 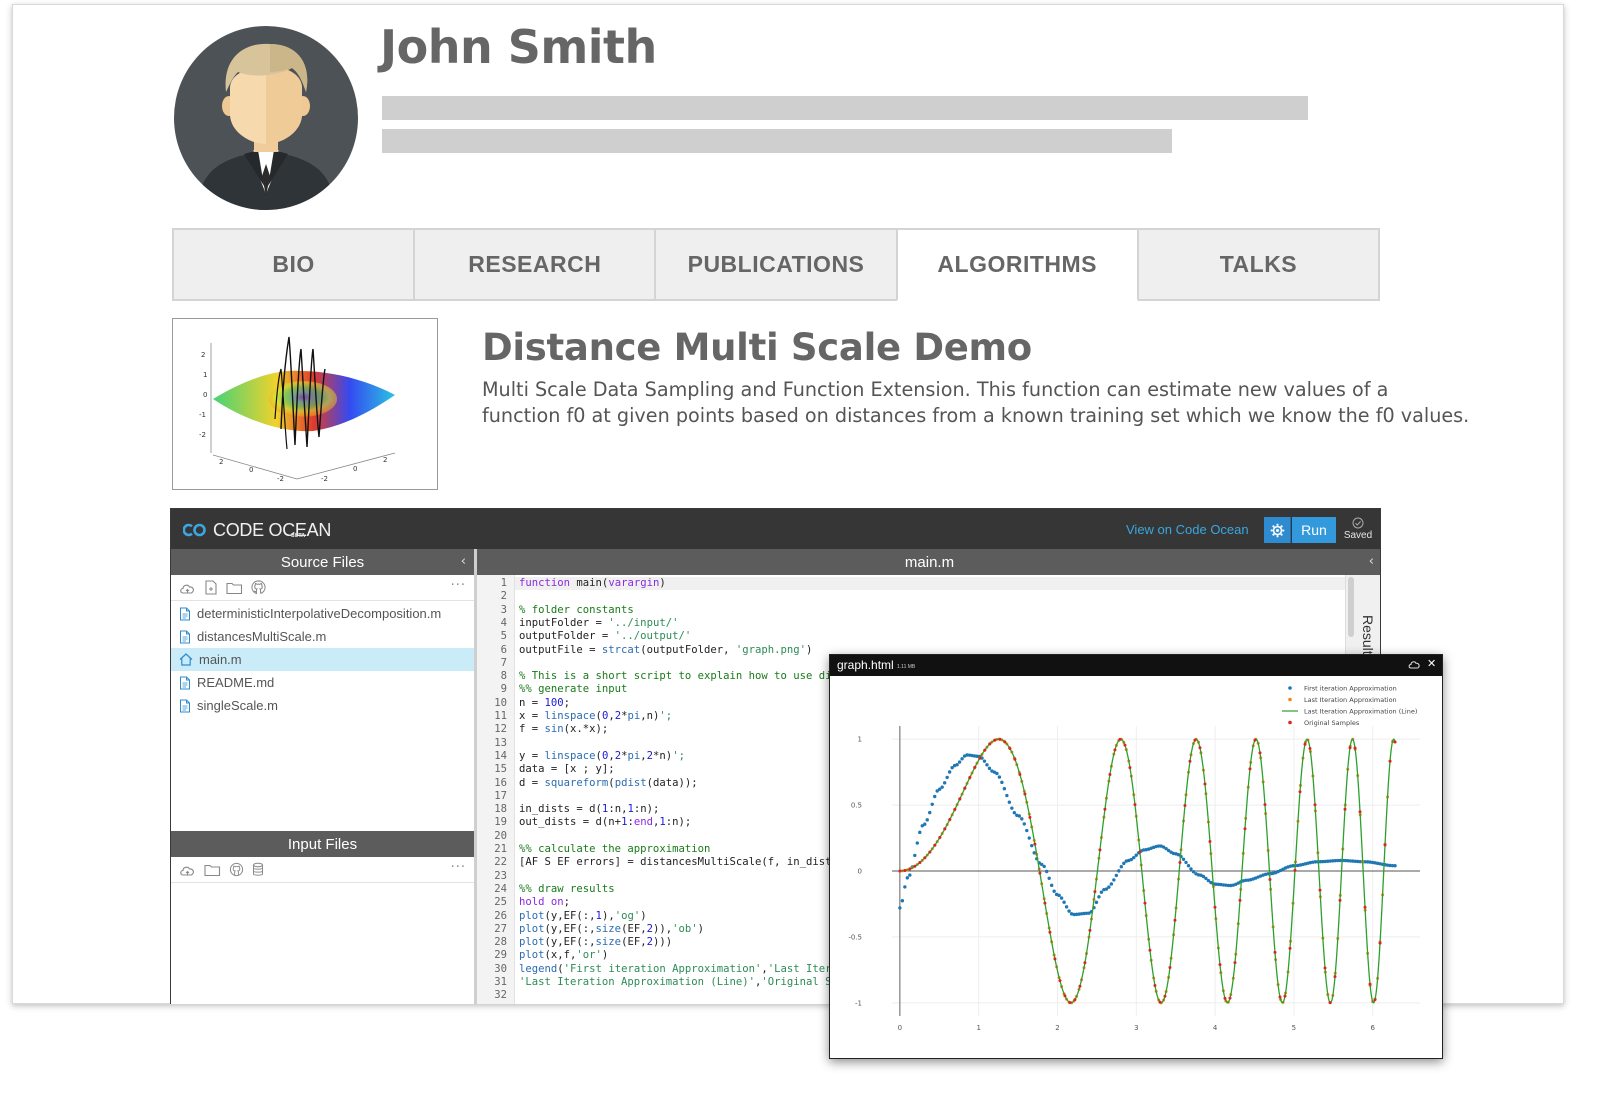 I want to click on database-icon, so click(x=258, y=869).